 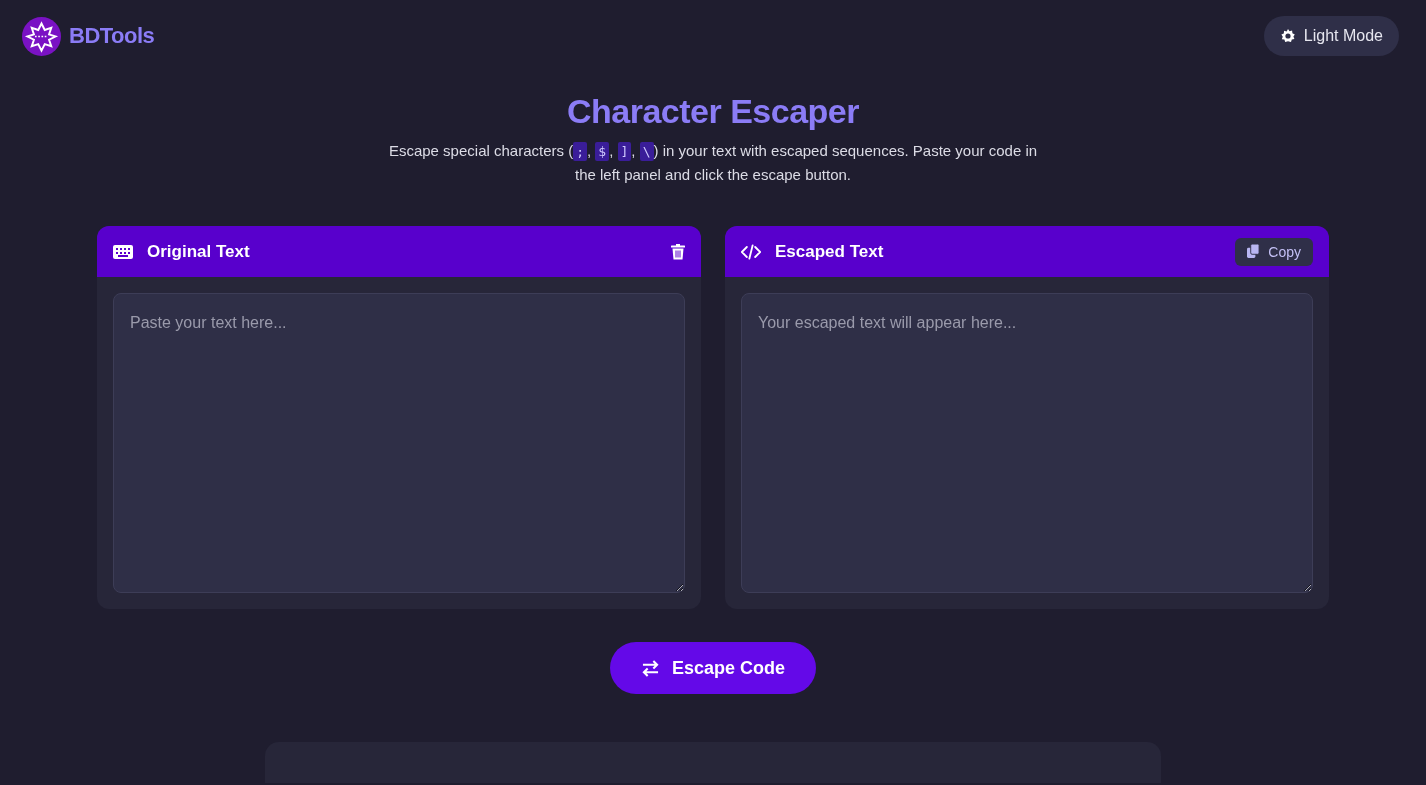 I want to click on panel-title: Original Text, so click(x=198, y=251).